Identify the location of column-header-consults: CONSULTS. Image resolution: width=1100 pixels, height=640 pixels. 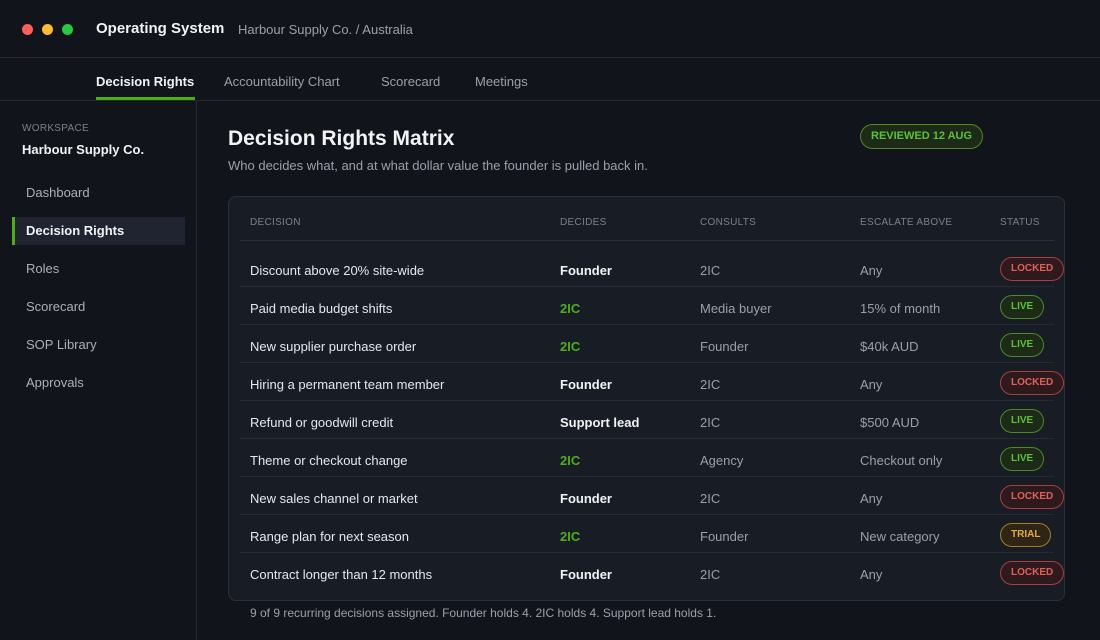
(728, 222).